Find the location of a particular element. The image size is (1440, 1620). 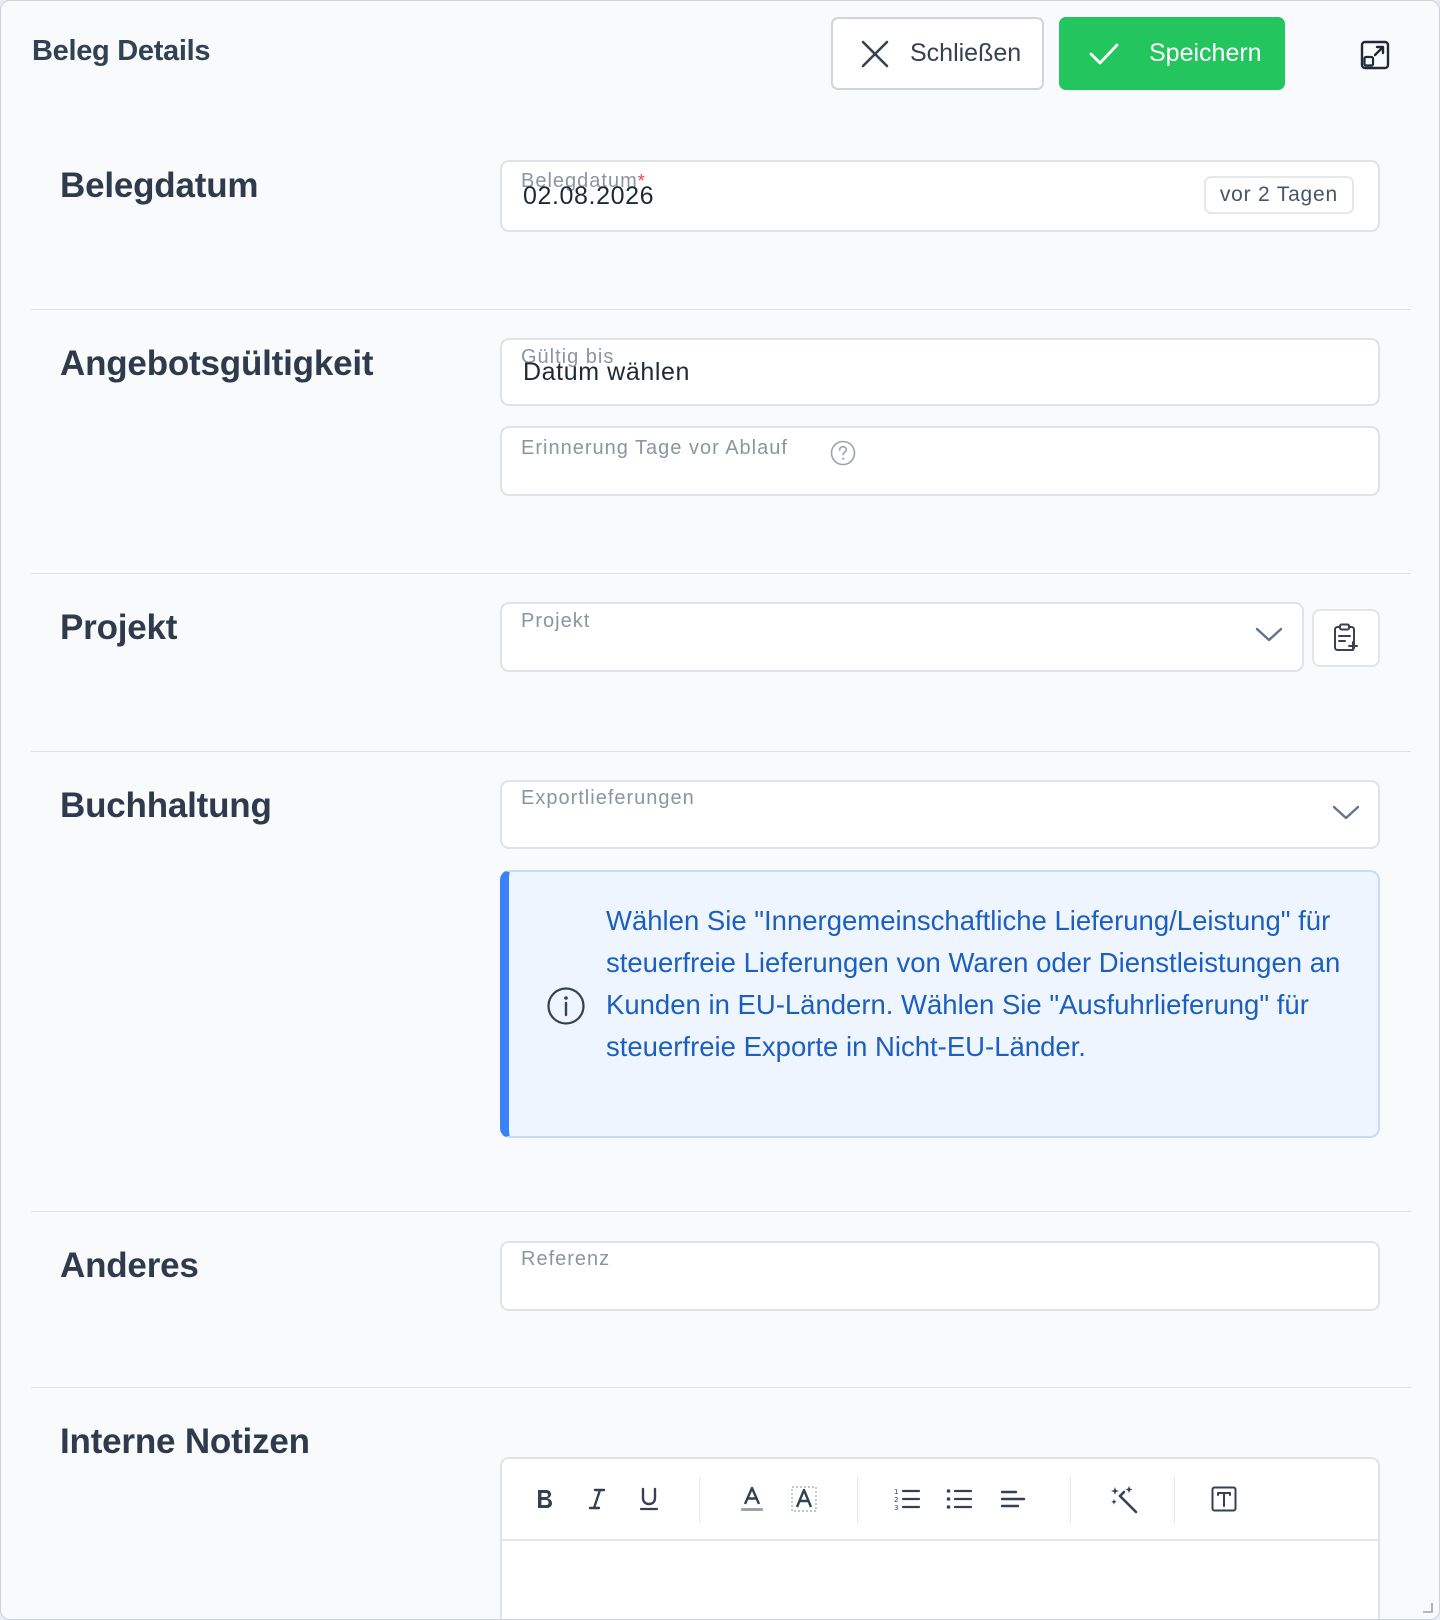

svg-text: 1 is located at coordinates (896, 1492).